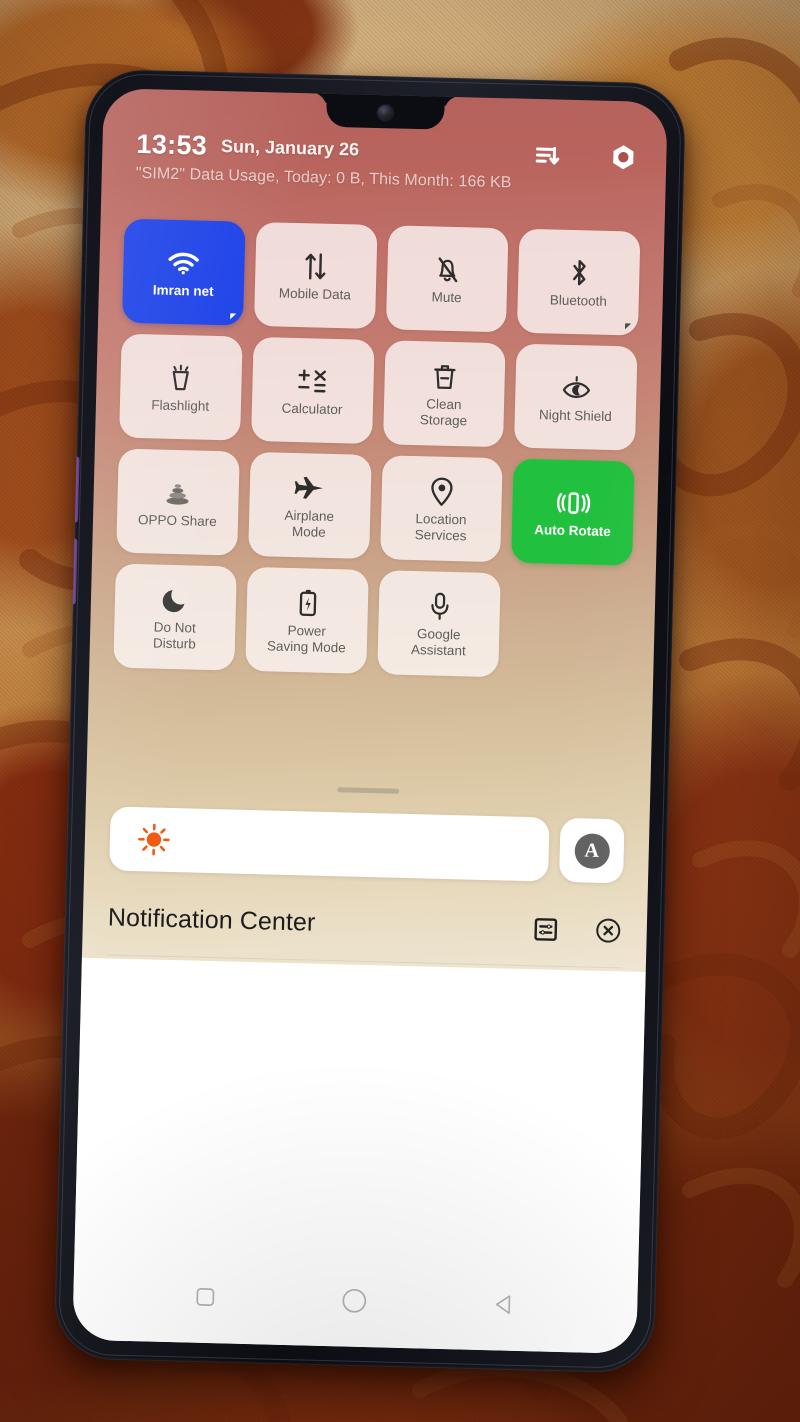  I want to click on calculator-icon, so click(312, 381).